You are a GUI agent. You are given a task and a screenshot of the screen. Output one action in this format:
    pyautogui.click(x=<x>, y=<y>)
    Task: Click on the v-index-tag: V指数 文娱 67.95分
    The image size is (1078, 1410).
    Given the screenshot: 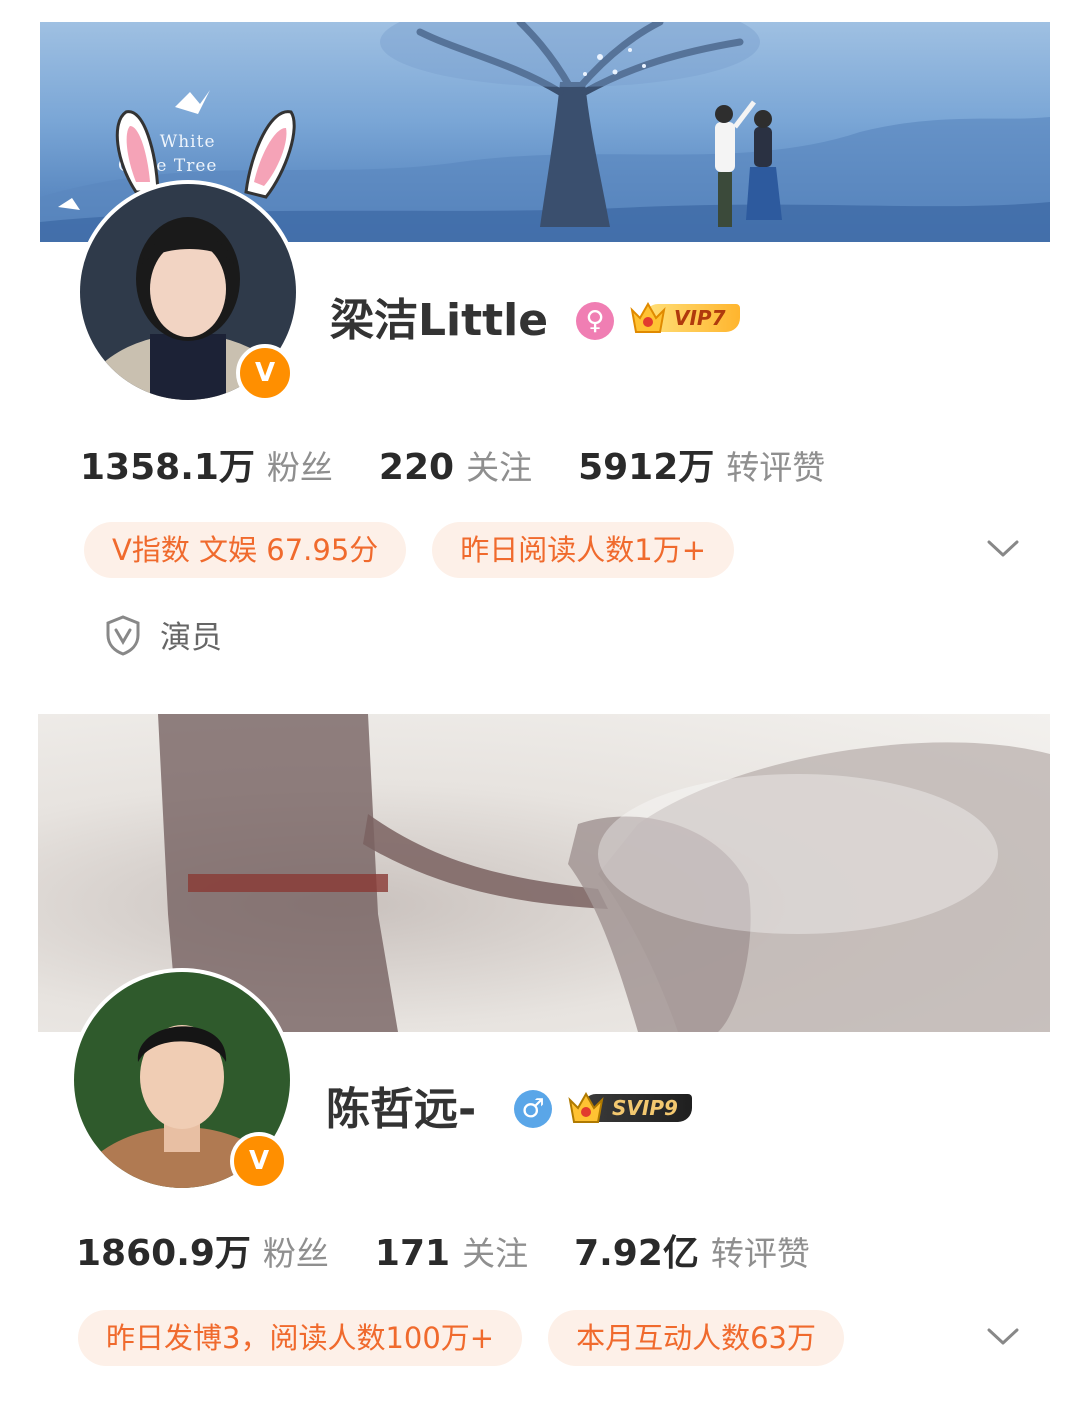 What is the action you would take?
    pyautogui.click(x=245, y=550)
    